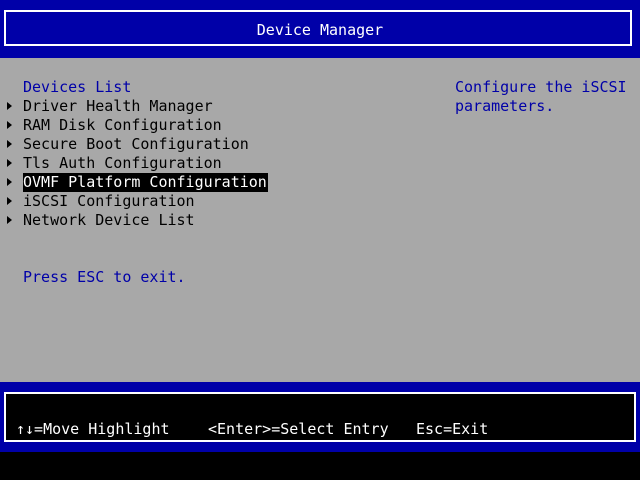  I want to click on menu-item-secure-boot-configuration: Secure Boot Configuration, so click(136, 144).